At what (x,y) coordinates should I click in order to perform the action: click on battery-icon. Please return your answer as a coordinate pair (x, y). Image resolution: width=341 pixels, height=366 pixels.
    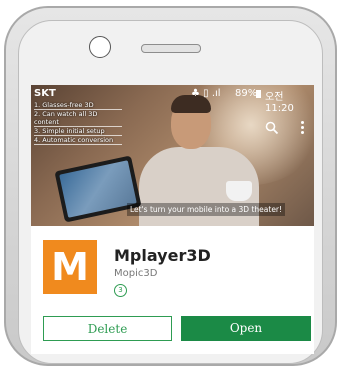
    Looking at the image, I should click on (258, 94).